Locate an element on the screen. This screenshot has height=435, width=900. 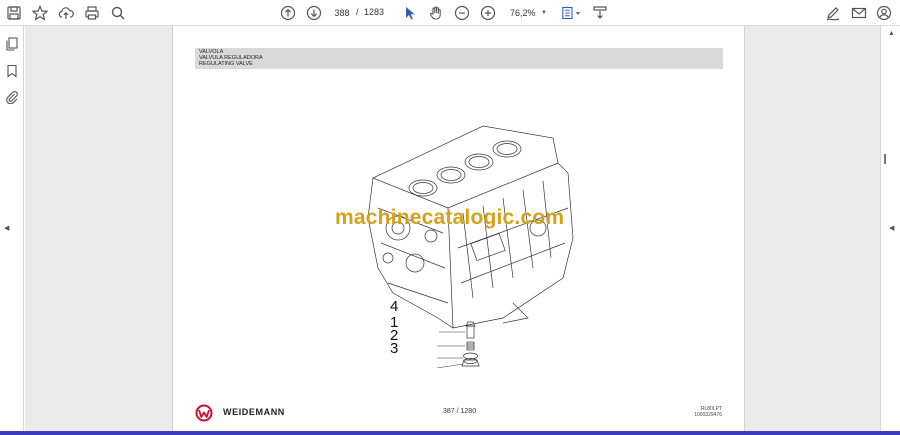
select-cursor-icon is located at coordinates (410, 13).